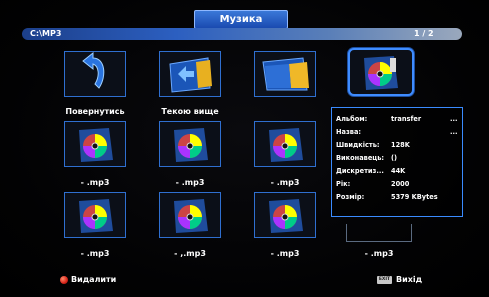 This screenshot has width=489, height=297. What do you see at coordinates (285, 182) in the screenshot?
I see `tile-mp3-3-label: - .mp3` at bounding box center [285, 182].